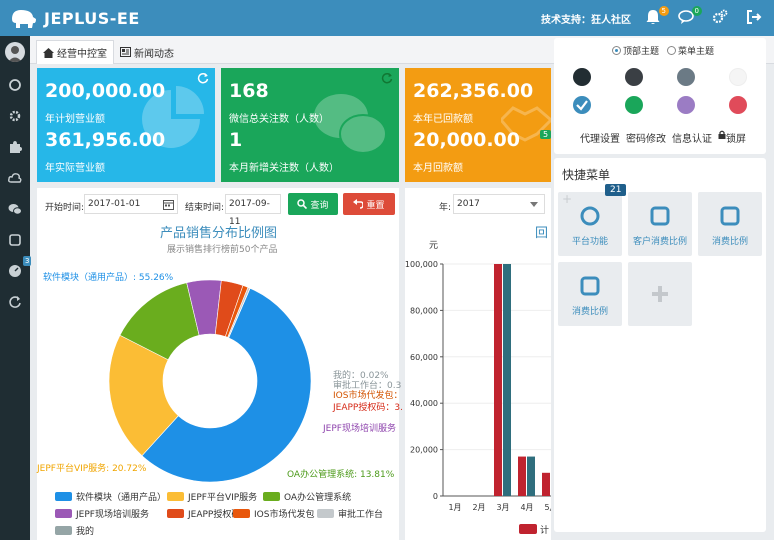 This screenshot has width=774, height=540. I want to click on wechat-followers-label: 微信总关注数（人数）, so click(279, 119).